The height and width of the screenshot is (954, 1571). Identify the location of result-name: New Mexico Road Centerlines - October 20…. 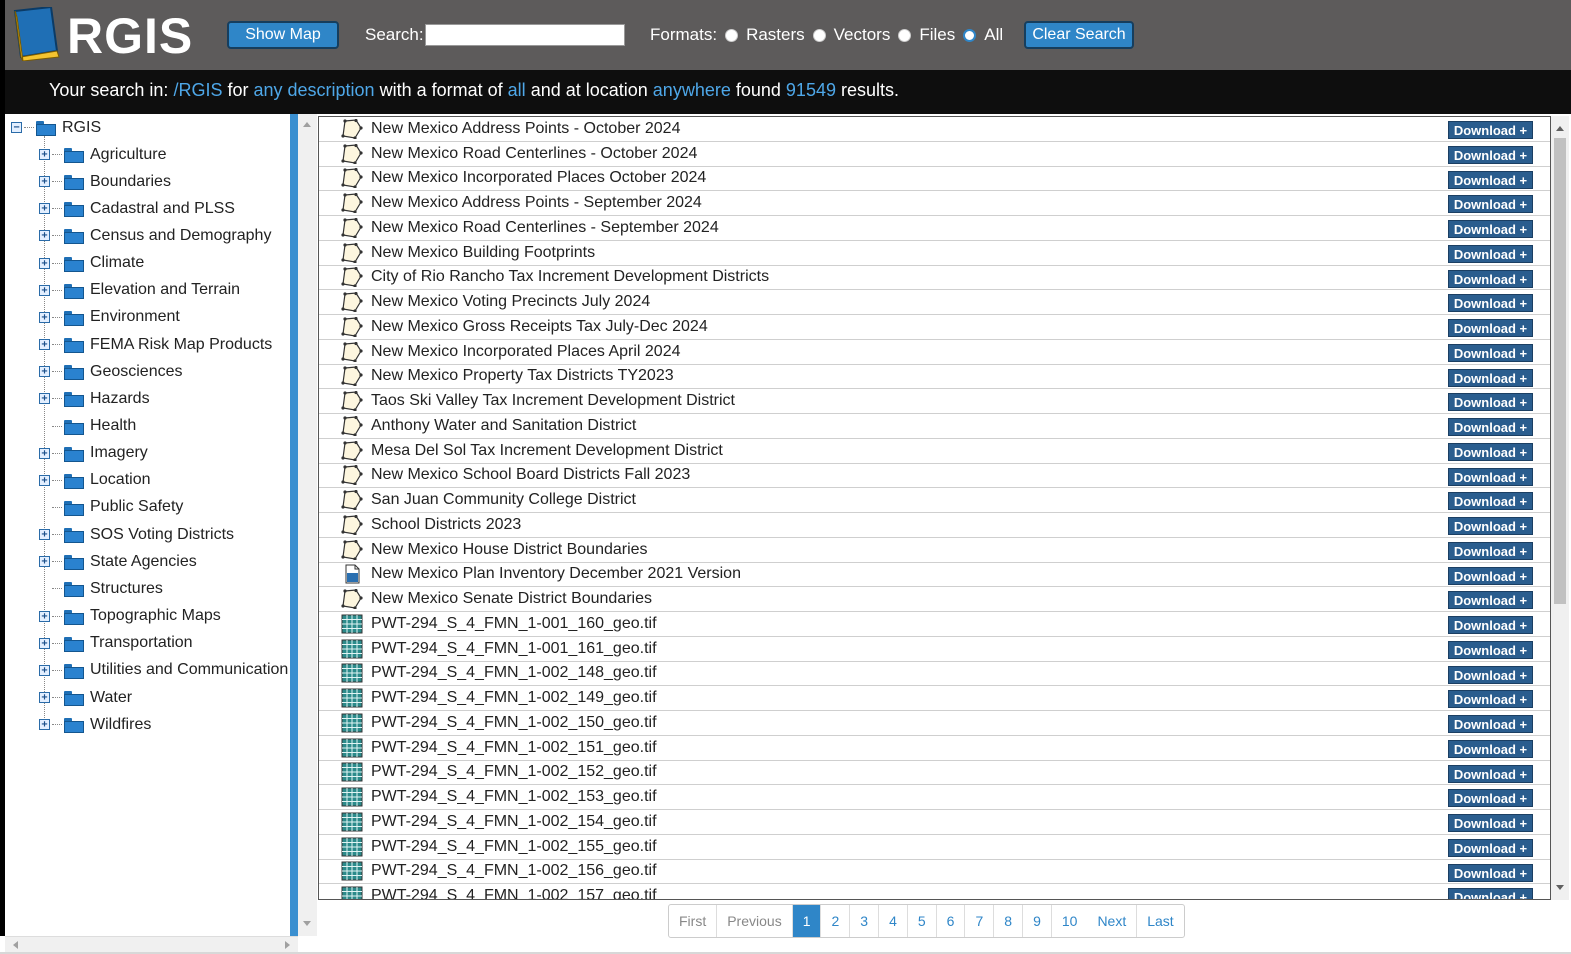
(960, 154).